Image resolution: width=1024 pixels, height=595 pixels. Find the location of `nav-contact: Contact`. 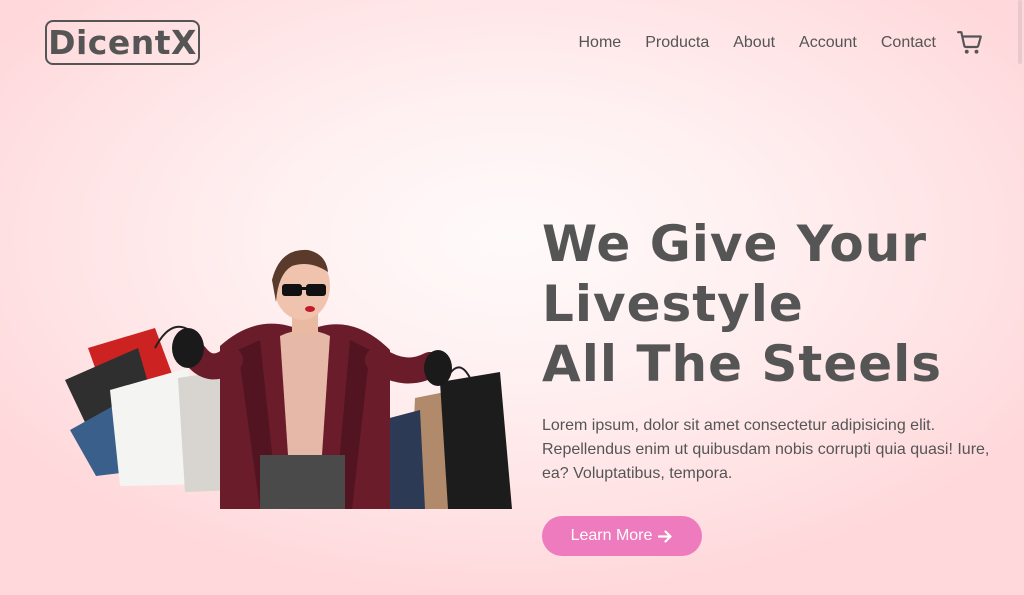

nav-contact: Contact is located at coordinates (908, 43).